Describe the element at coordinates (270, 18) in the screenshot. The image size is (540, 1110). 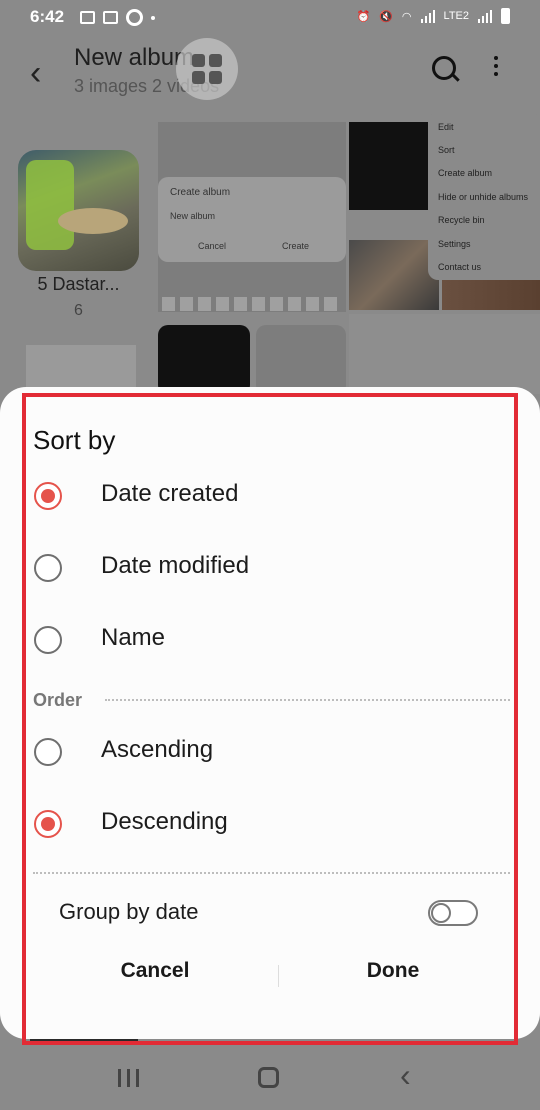
I see `status-bar: 6:42 ⏰ 🔇 ◠ LTE2` at that location.